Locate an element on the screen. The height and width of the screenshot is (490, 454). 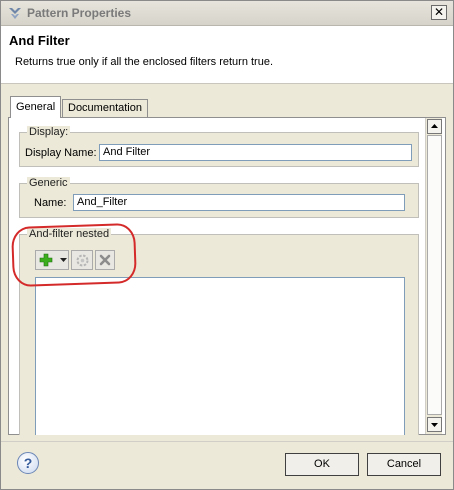
vertical-scrollbar is located at coordinates (433, 276).